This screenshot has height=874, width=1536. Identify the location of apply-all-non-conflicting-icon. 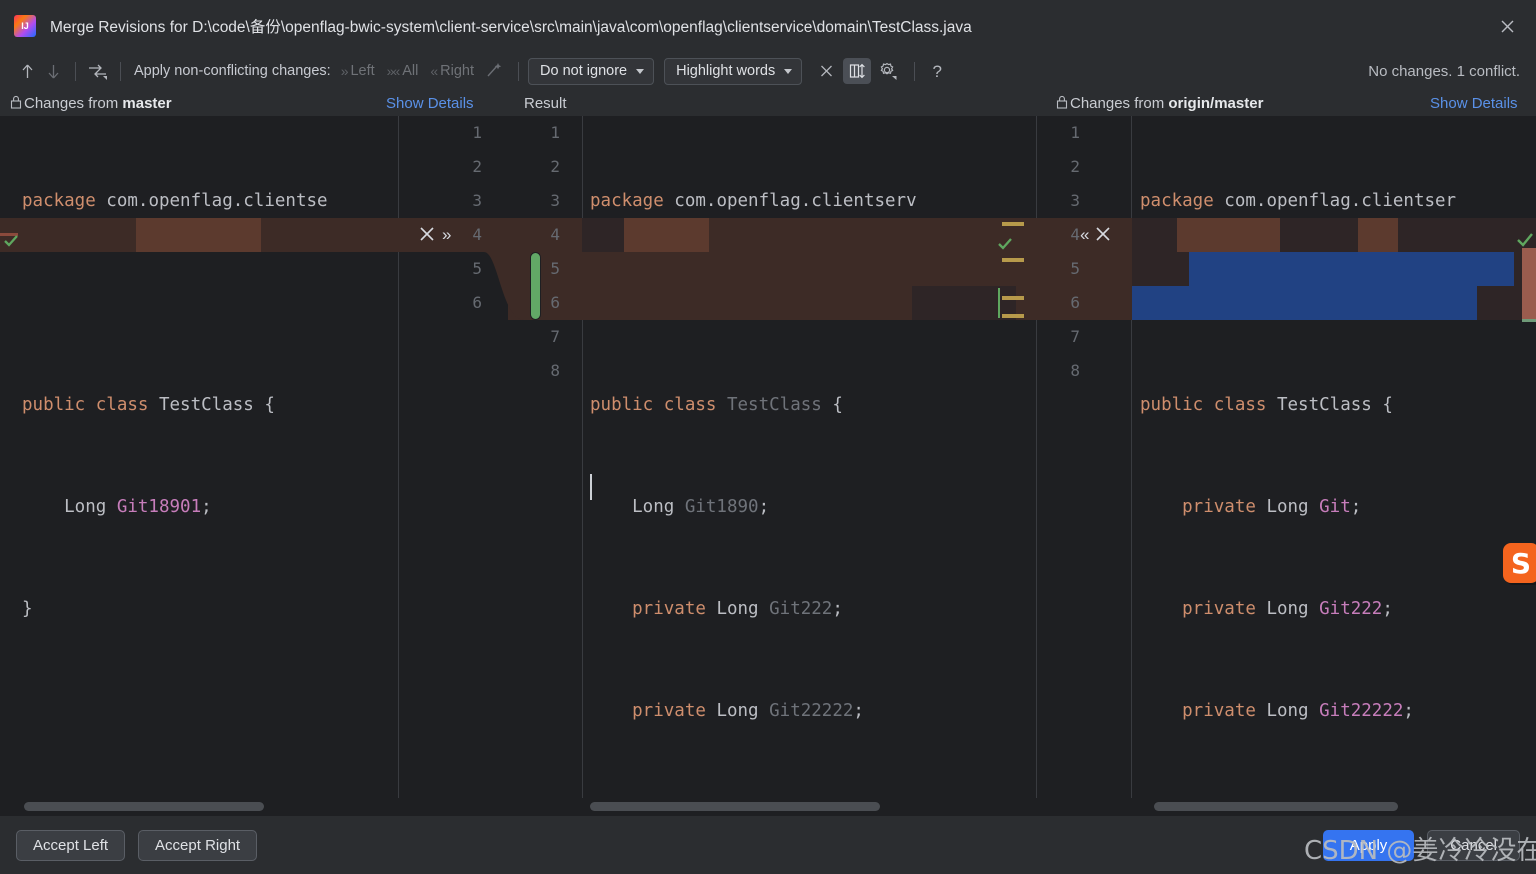
(98, 71).